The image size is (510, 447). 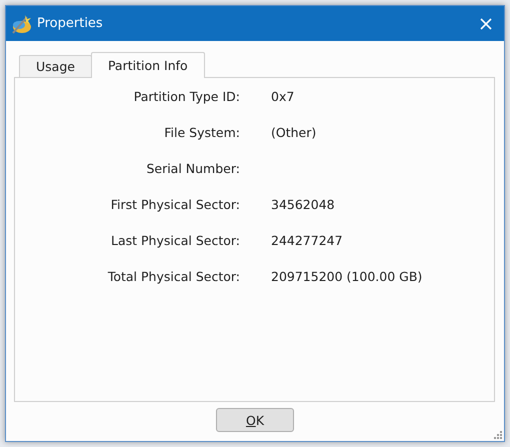 I want to click on field-label: Total Physical Sector:, so click(x=173, y=276).